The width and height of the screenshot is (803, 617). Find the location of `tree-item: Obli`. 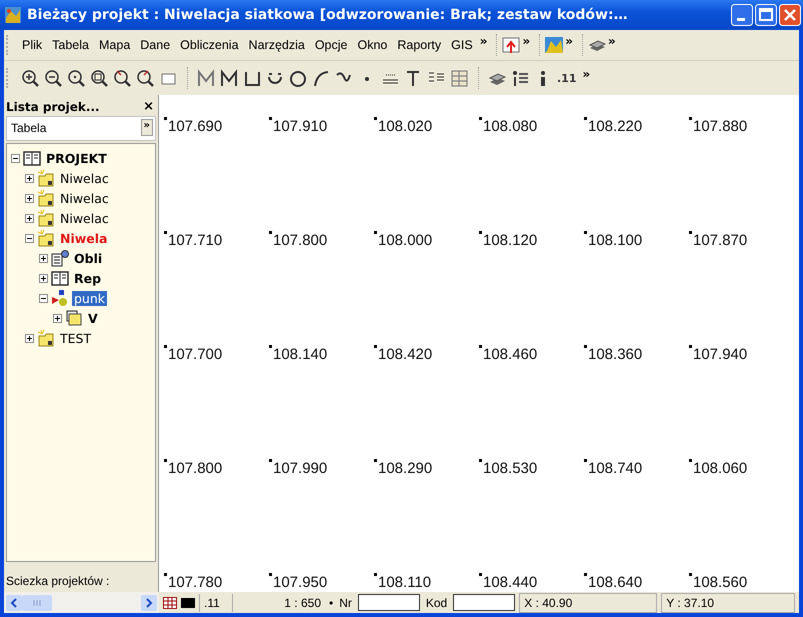

tree-item: Obli is located at coordinates (88, 258).